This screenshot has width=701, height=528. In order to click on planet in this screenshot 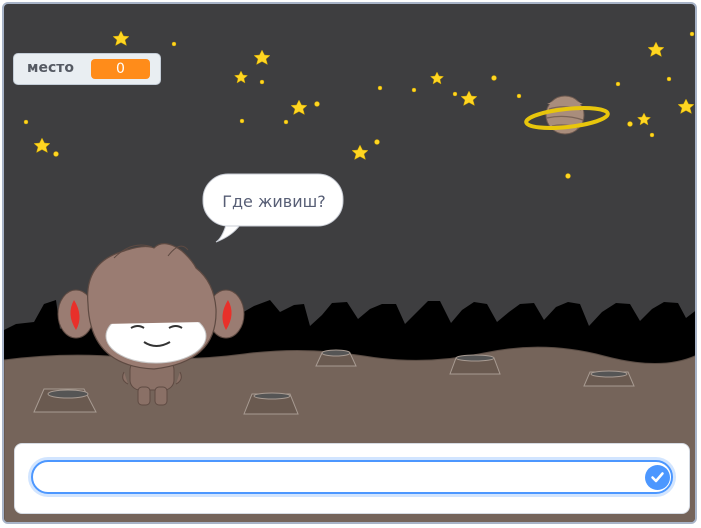, I will do `click(567, 115)`.